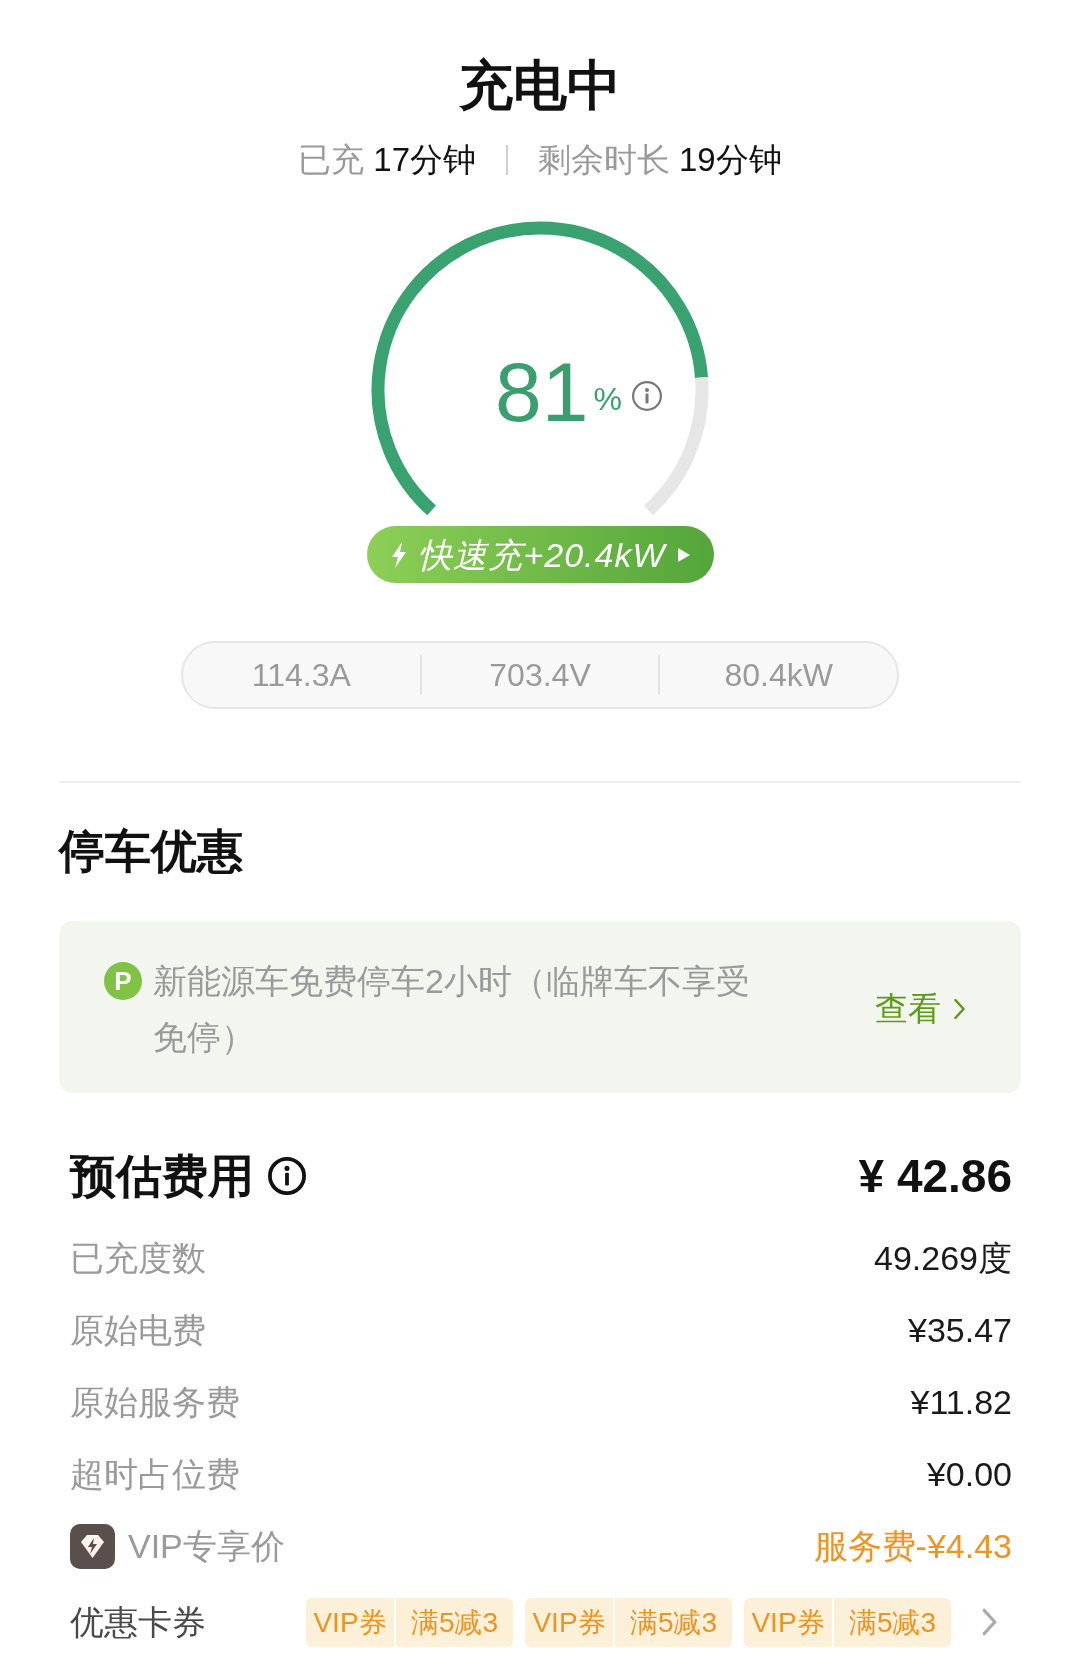 The height and width of the screenshot is (1673, 1080). Describe the element at coordinates (730, 160) in the screenshot. I see `remaining-value: 19分钟` at that location.